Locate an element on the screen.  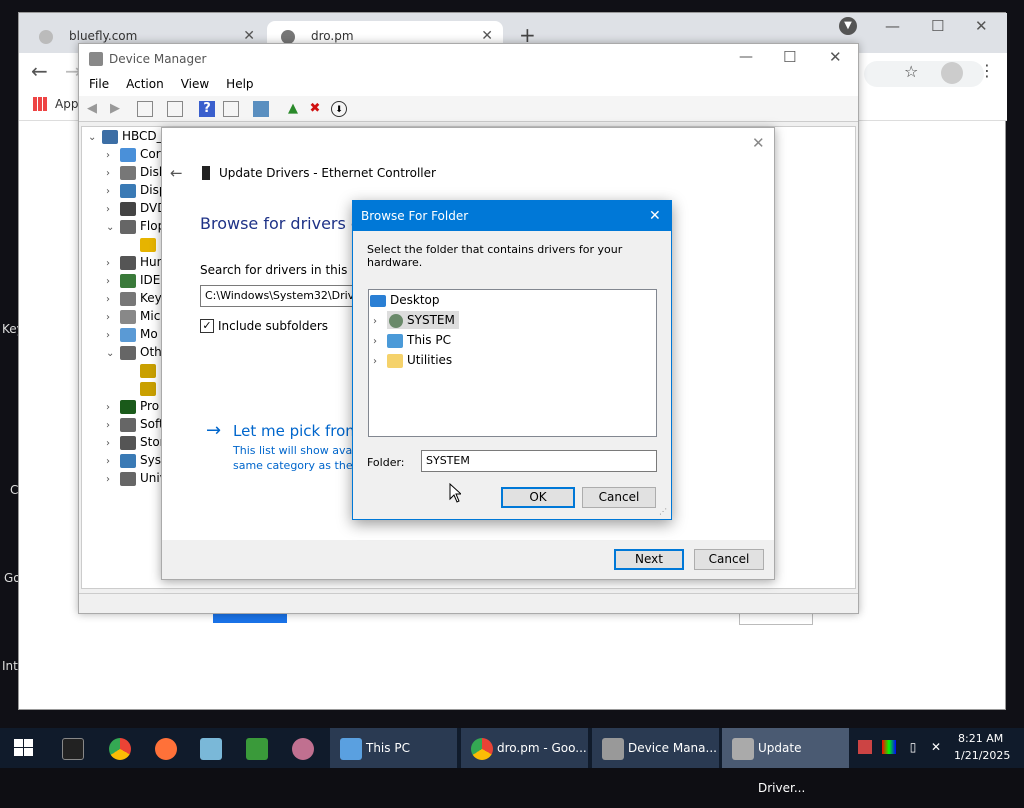
taskbar-item-this-pc: This PC is located at coordinates (393, 748).